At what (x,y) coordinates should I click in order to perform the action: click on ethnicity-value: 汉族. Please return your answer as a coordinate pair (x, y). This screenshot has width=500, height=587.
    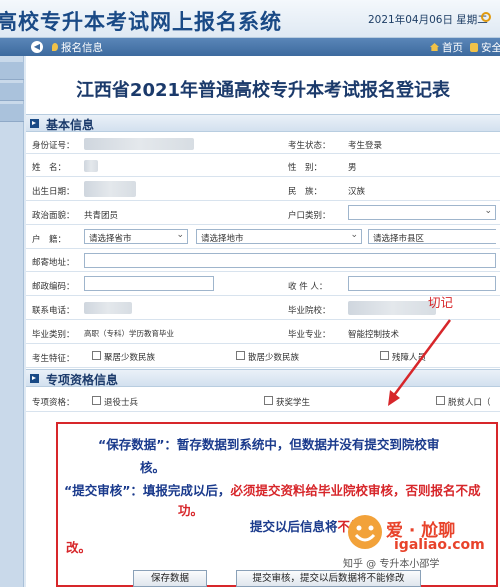
    Looking at the image, I should click on (357, 192).